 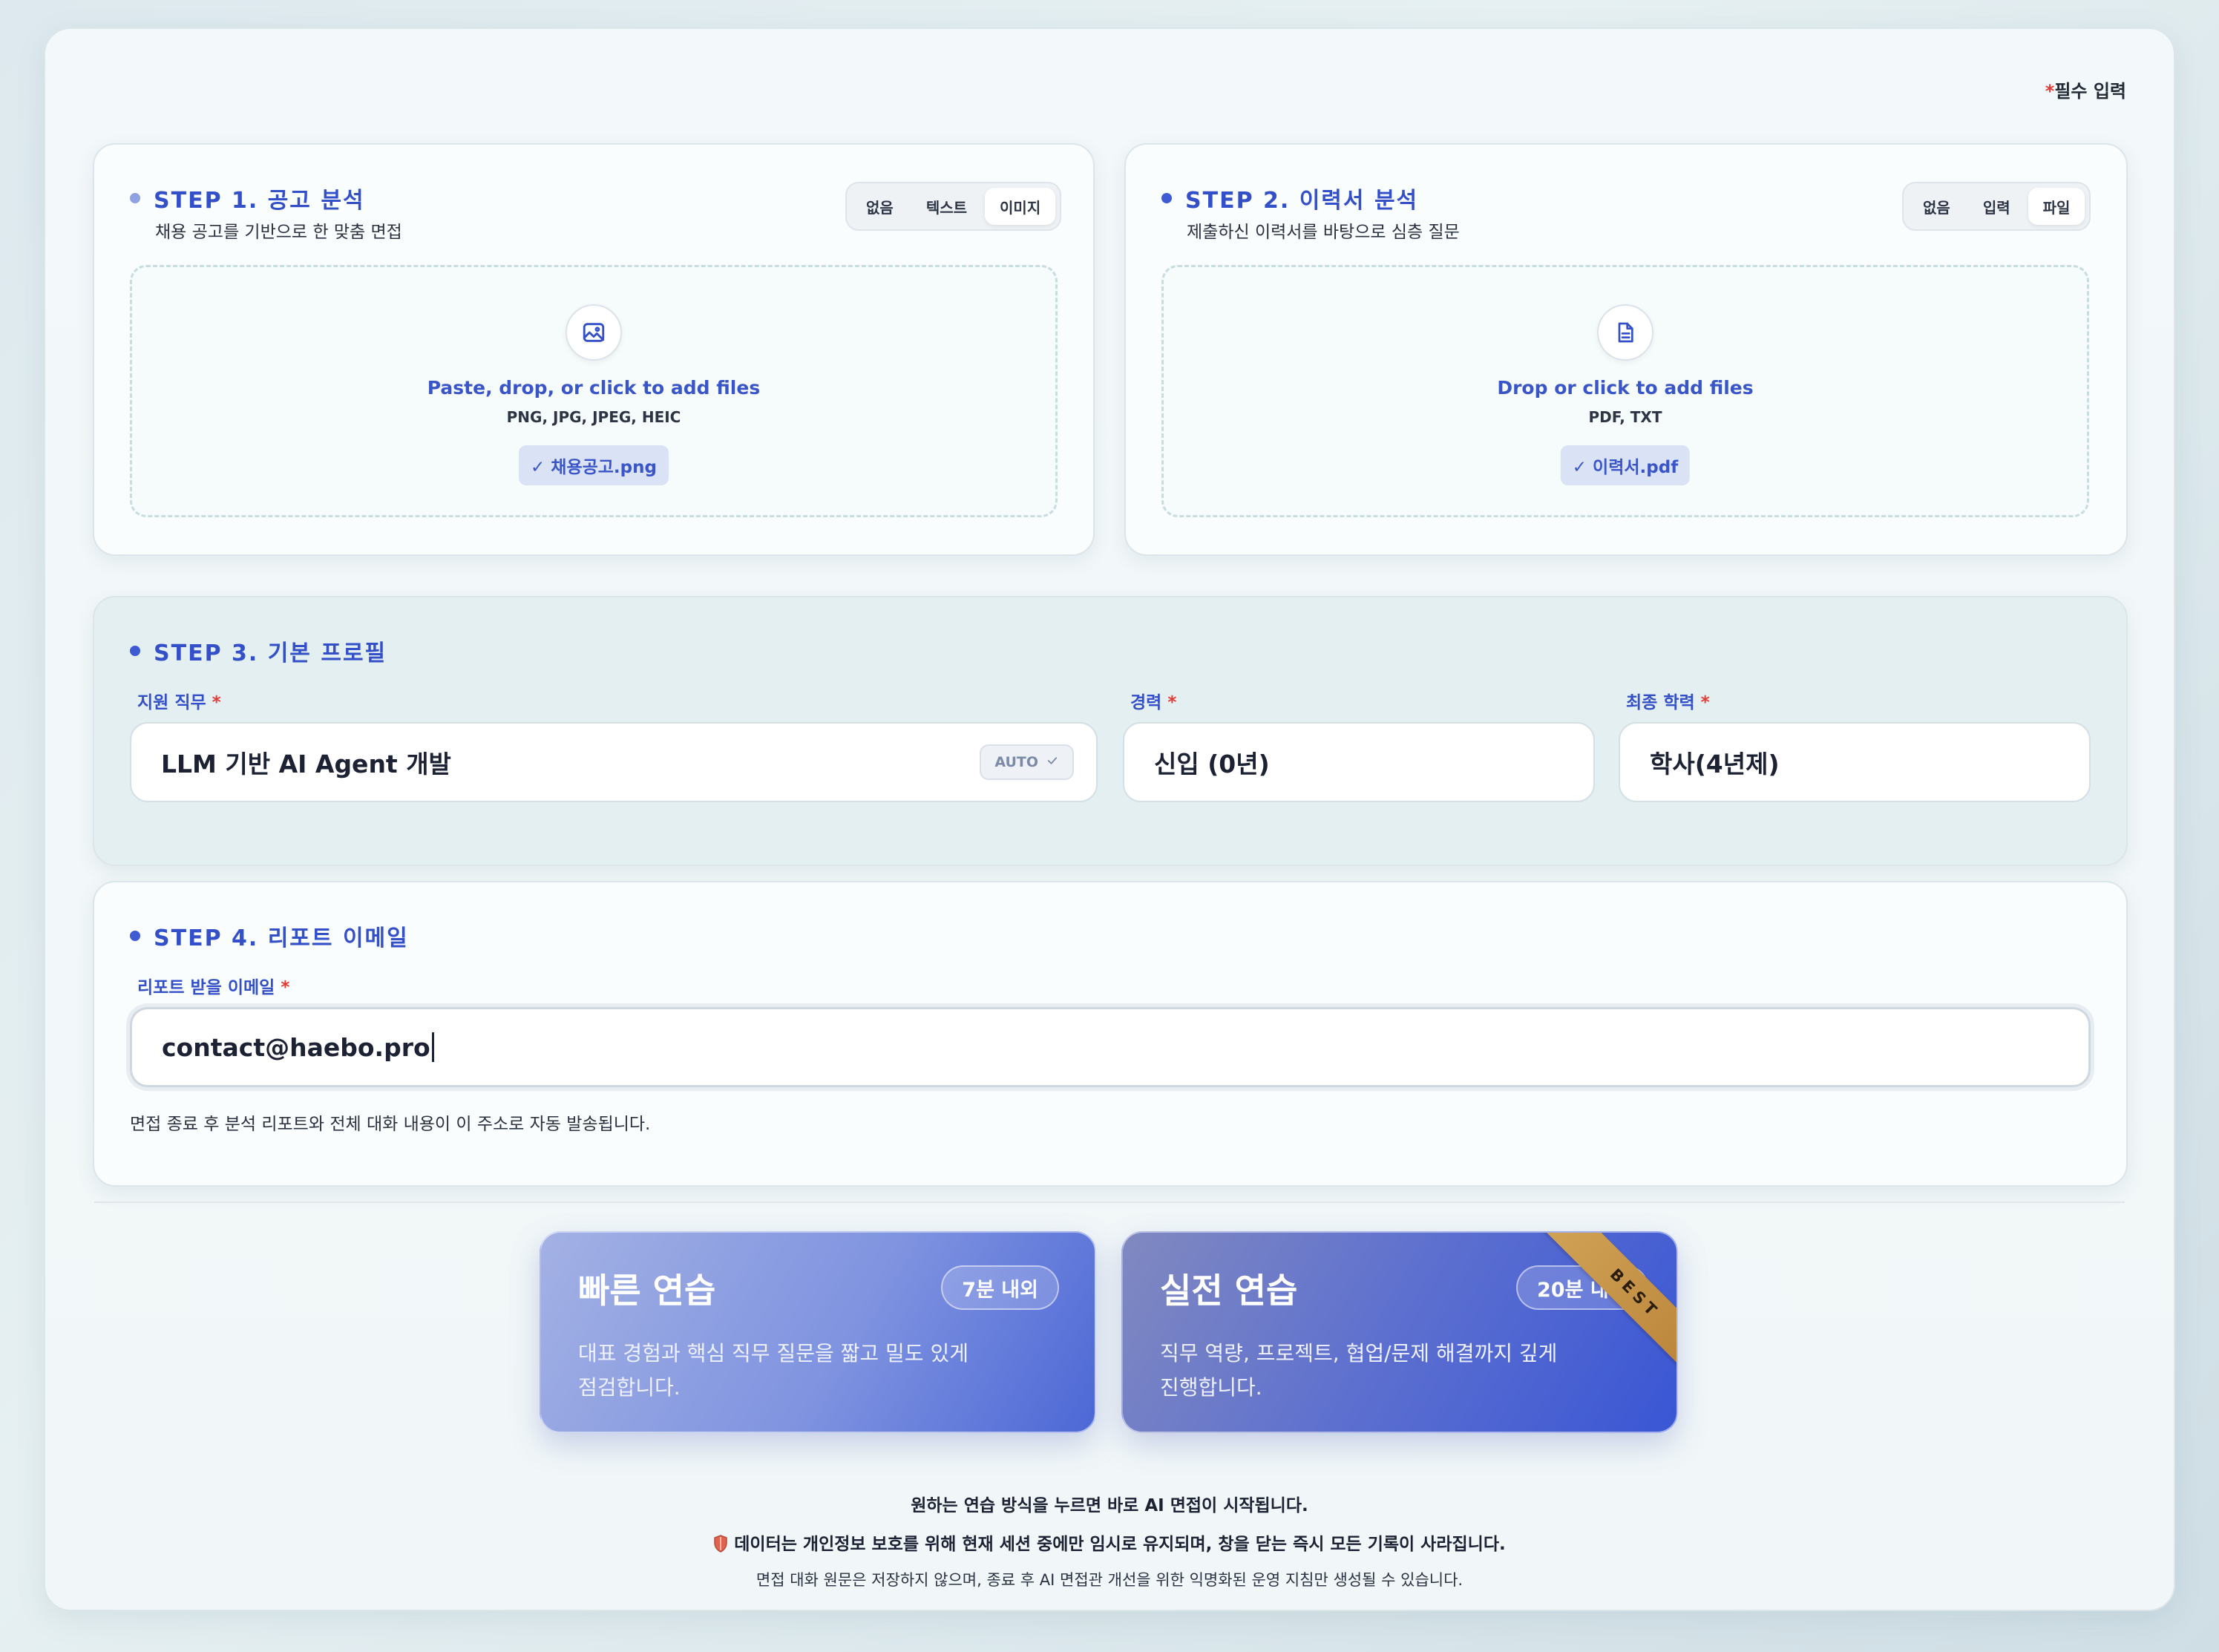 I want to click on step1-option-text: 텍스트, so click(x=947, y=206).